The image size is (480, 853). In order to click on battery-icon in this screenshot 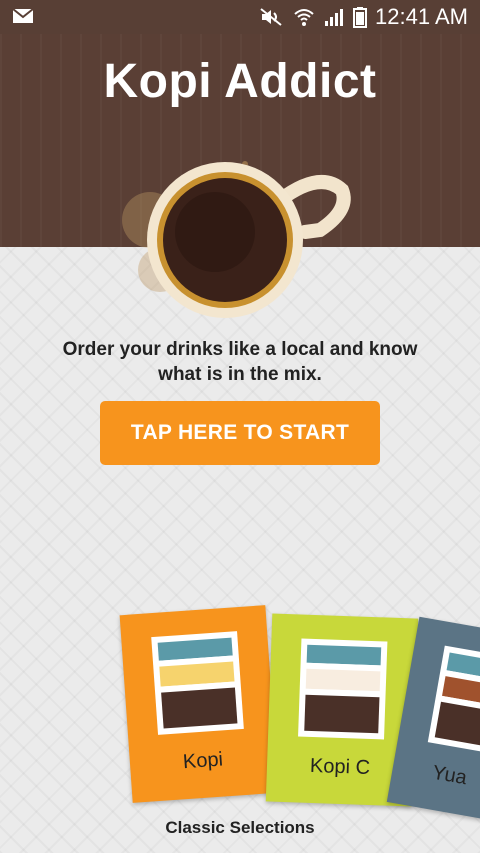, I will do `click(360, 17)`.